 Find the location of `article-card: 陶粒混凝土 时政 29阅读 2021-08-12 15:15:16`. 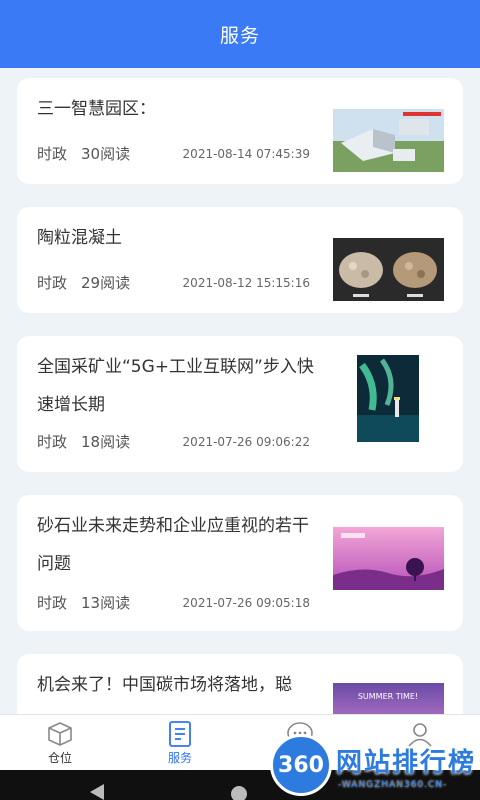

article-card: 陶粒混凝土 时政 29阅读 2021-08-12 15:15:16 is located at coordinates (240, 260).